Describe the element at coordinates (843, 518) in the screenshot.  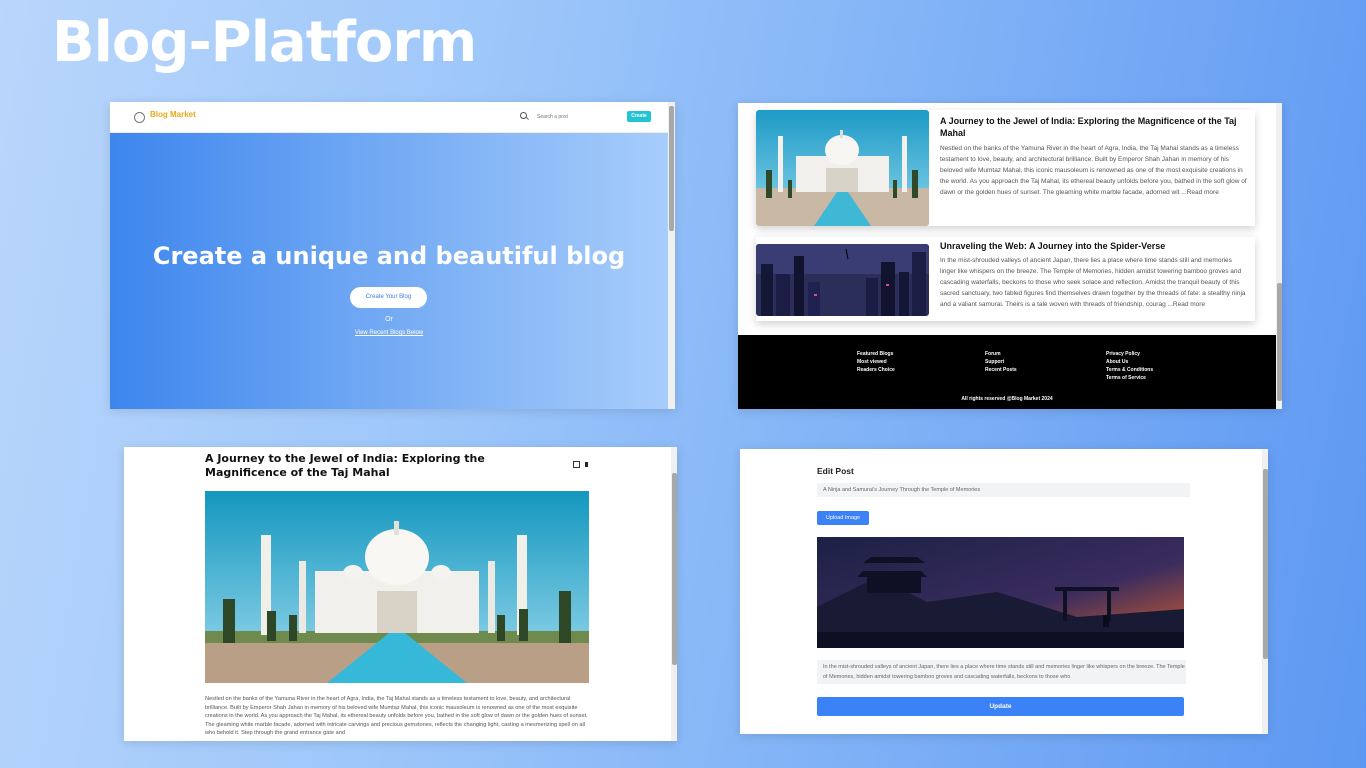
I see `upload-image-button: Upload Image` at that location.